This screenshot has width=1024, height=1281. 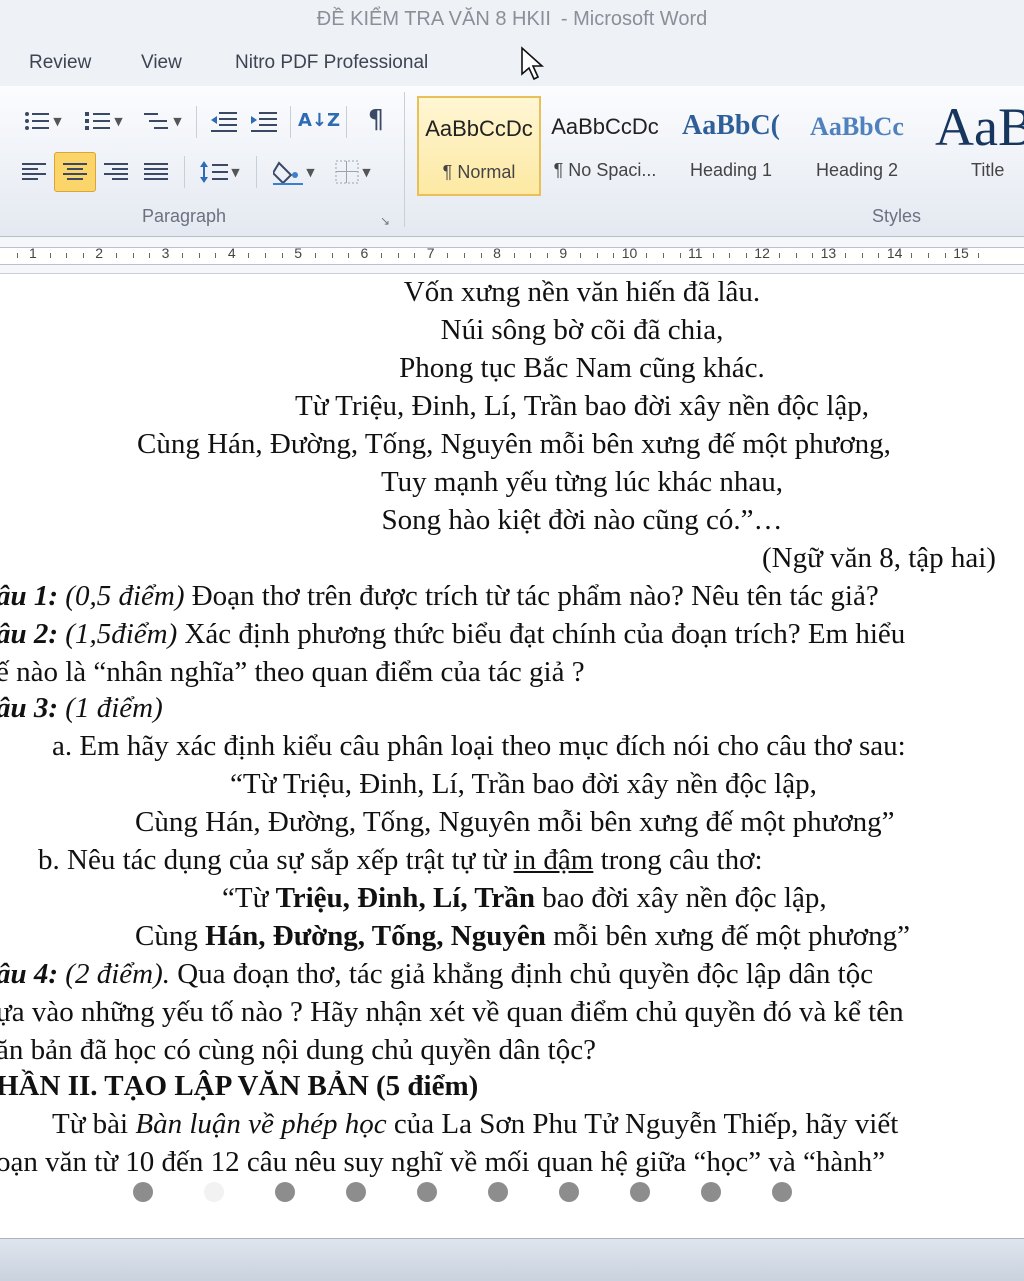 I want to click on align-right-button, so click(x=116, y=172).